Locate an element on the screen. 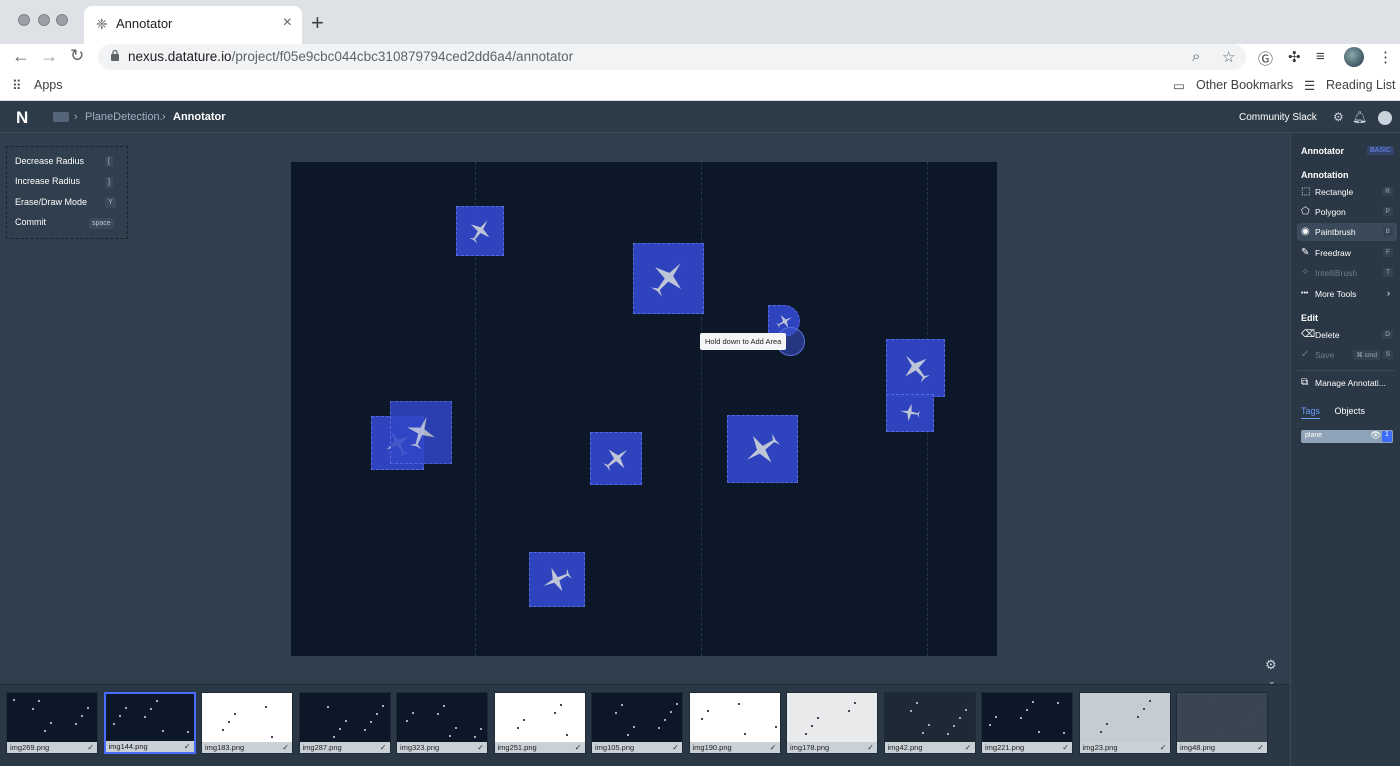 The width and height of the screenshot is (1400, 766). media-playlist-icon: ≡ is located at coordinates (1320, 56).